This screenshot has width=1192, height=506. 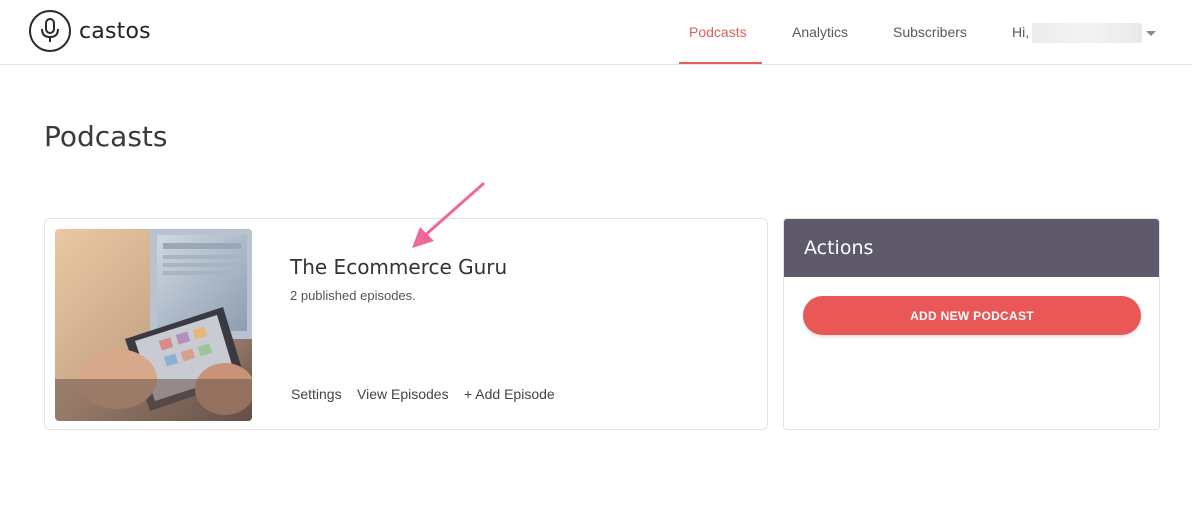 What do you see at coordinates (718, 32) in the screenshot?
I see `nav-podcasts: Podcasts` at bounding box center [718, 32].